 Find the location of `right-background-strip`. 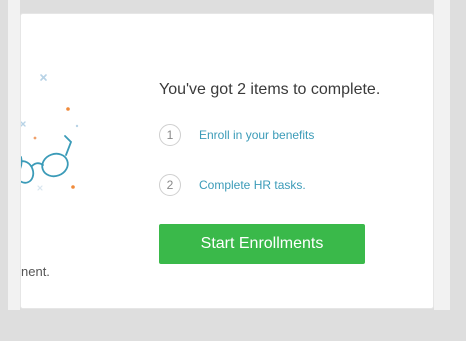

right-background-strip is located at coordinates (442, 155).